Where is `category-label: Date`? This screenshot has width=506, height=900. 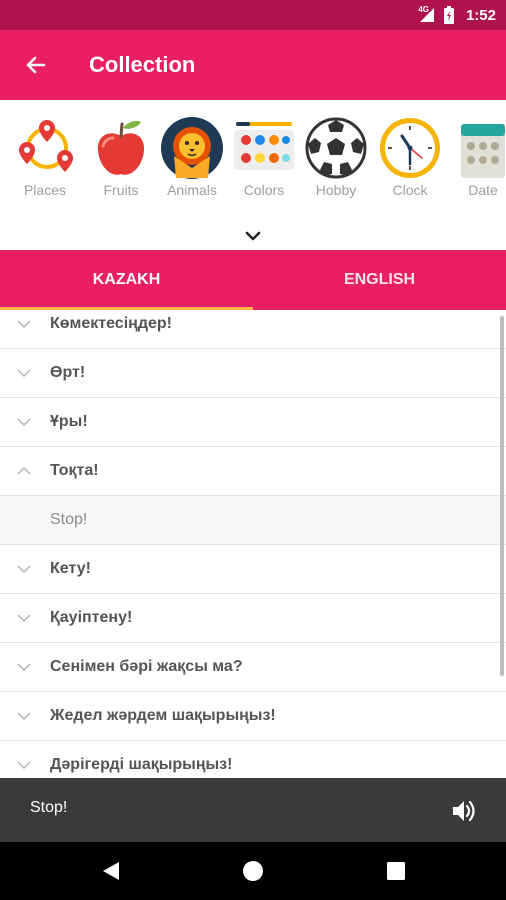
category-label: Date is located at coordinates (483, 190).